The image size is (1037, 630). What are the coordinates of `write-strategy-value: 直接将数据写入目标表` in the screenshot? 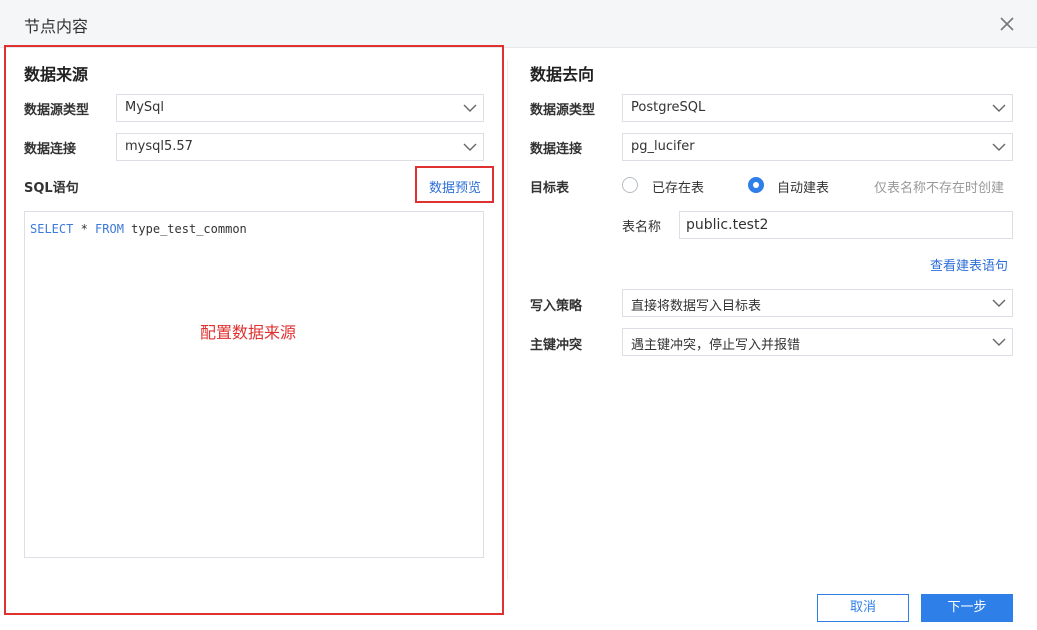 It's located at (696, 306).